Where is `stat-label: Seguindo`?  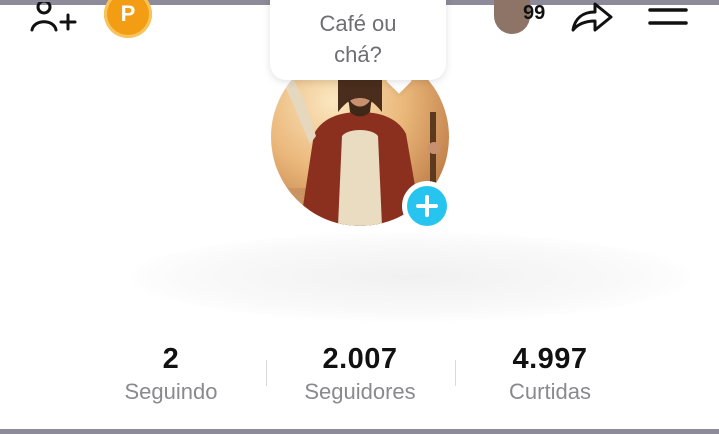
stat-label: Seguindo is located at coordinates (171, 391).